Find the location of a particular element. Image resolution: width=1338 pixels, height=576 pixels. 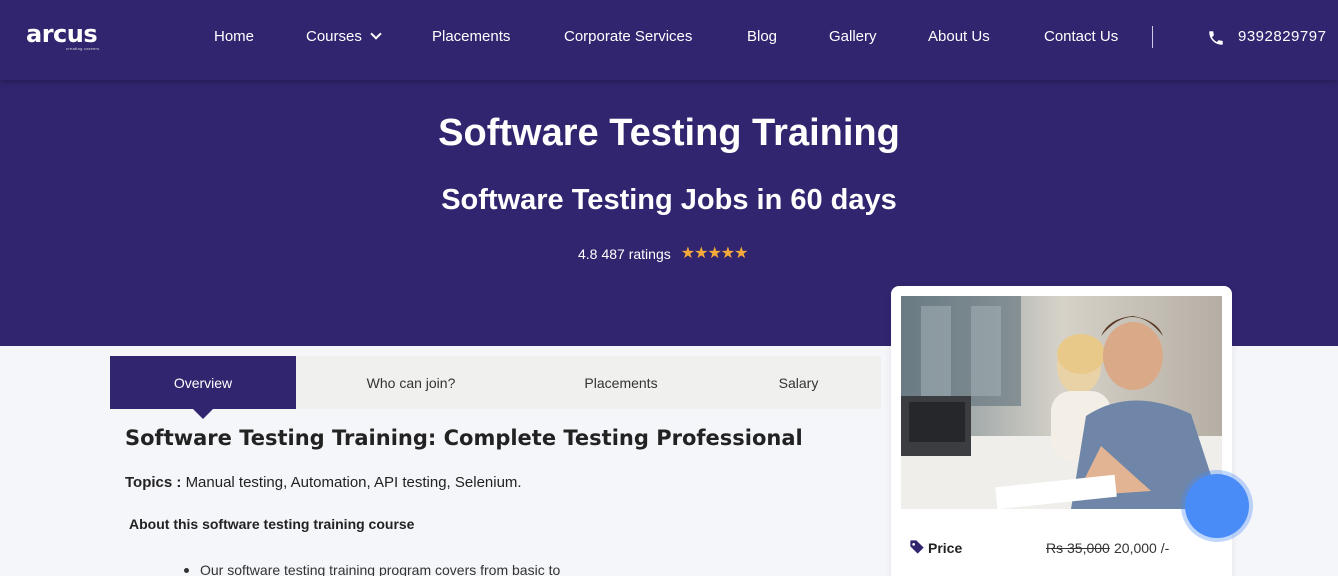

nav-divider is located at coordinates (1152, 37).